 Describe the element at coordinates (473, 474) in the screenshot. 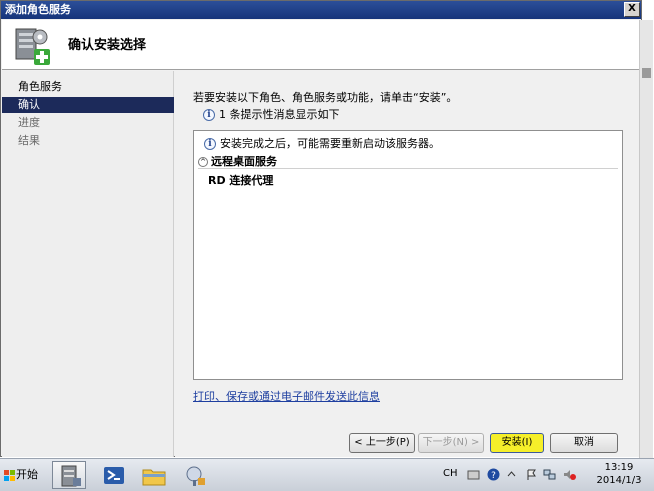

I see `keyboard-icon` at that location.